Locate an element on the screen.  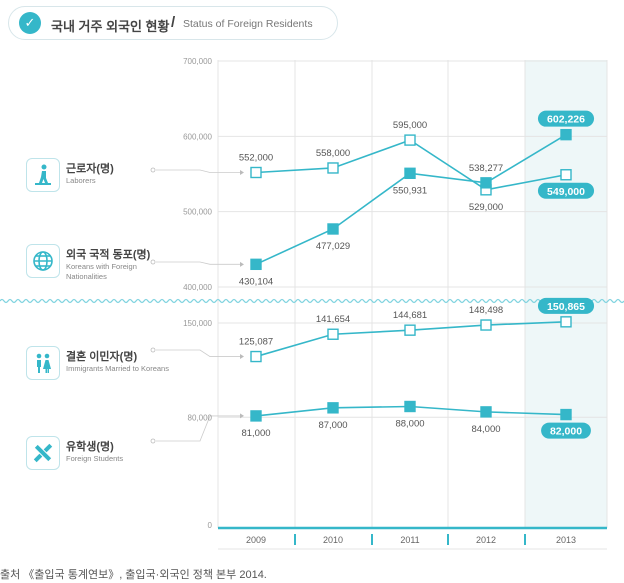
y-tick-label: 400,000 is located at coordinates (197, 287).